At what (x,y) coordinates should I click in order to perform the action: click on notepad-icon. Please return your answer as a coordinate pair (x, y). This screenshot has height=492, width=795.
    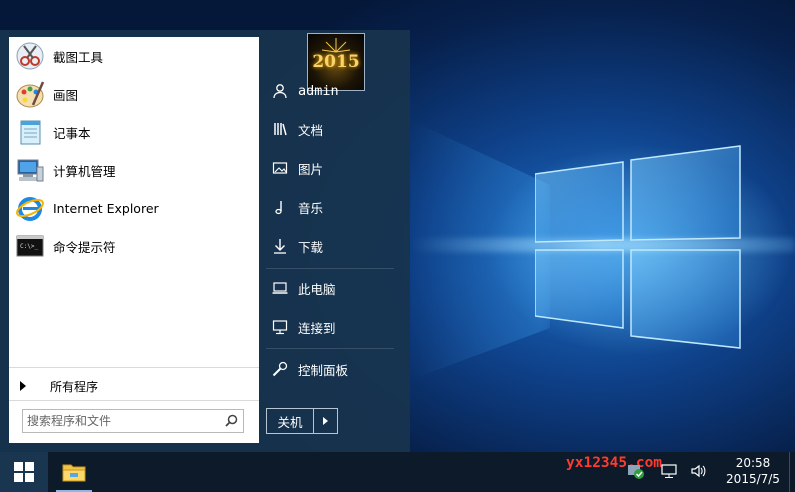
    Looking at the image, I should click on (30, 132).